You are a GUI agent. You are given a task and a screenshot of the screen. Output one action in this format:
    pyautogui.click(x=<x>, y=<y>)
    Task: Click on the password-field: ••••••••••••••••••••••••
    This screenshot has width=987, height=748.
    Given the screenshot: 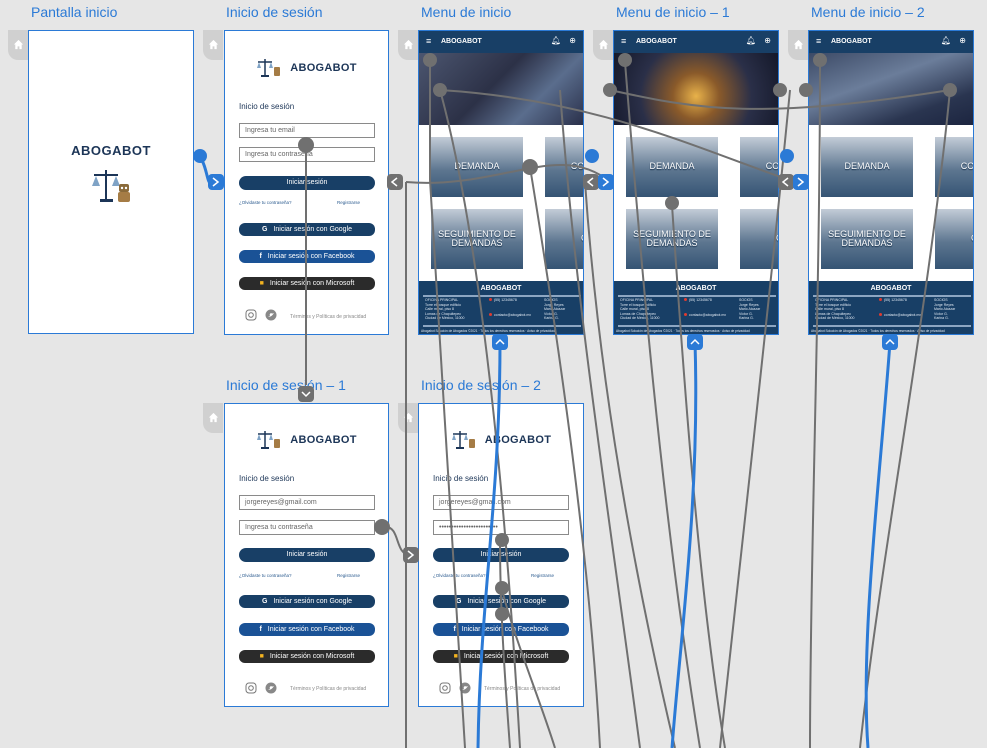 What is the action you would take?
    pyautogui.click(x=501, y=527)
    